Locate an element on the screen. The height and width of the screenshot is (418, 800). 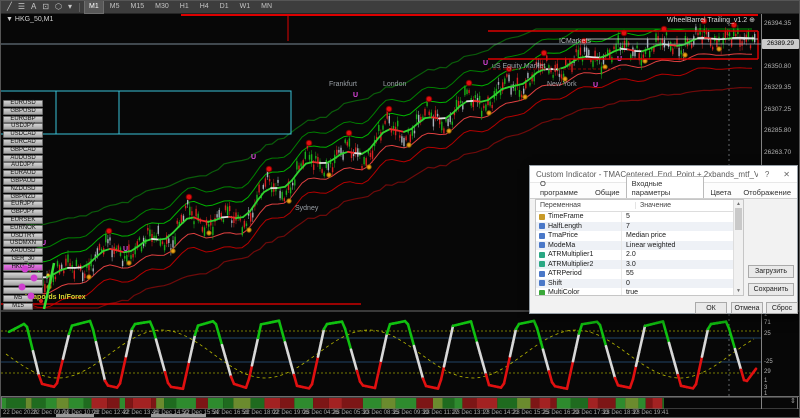
chart-tf-button-m5: M5 is located at coordinates (18, 298).